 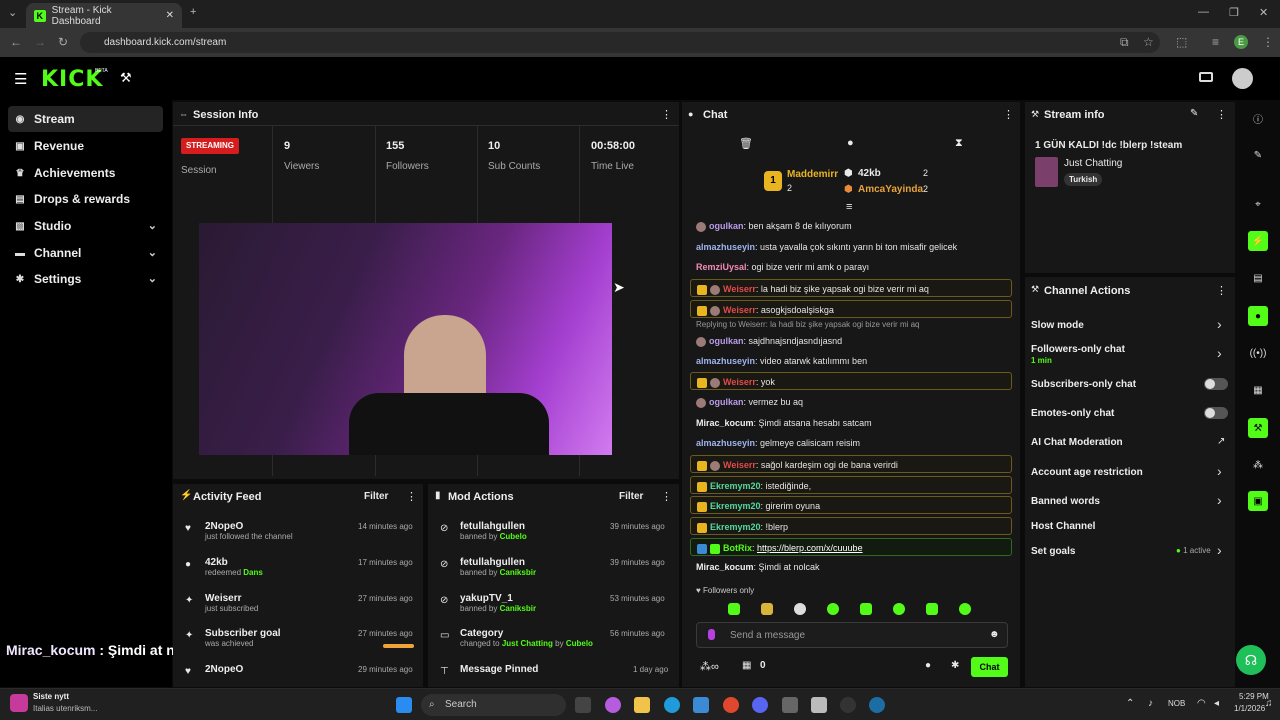 I want to click on user-avatar, so click(x=1242, y=78).